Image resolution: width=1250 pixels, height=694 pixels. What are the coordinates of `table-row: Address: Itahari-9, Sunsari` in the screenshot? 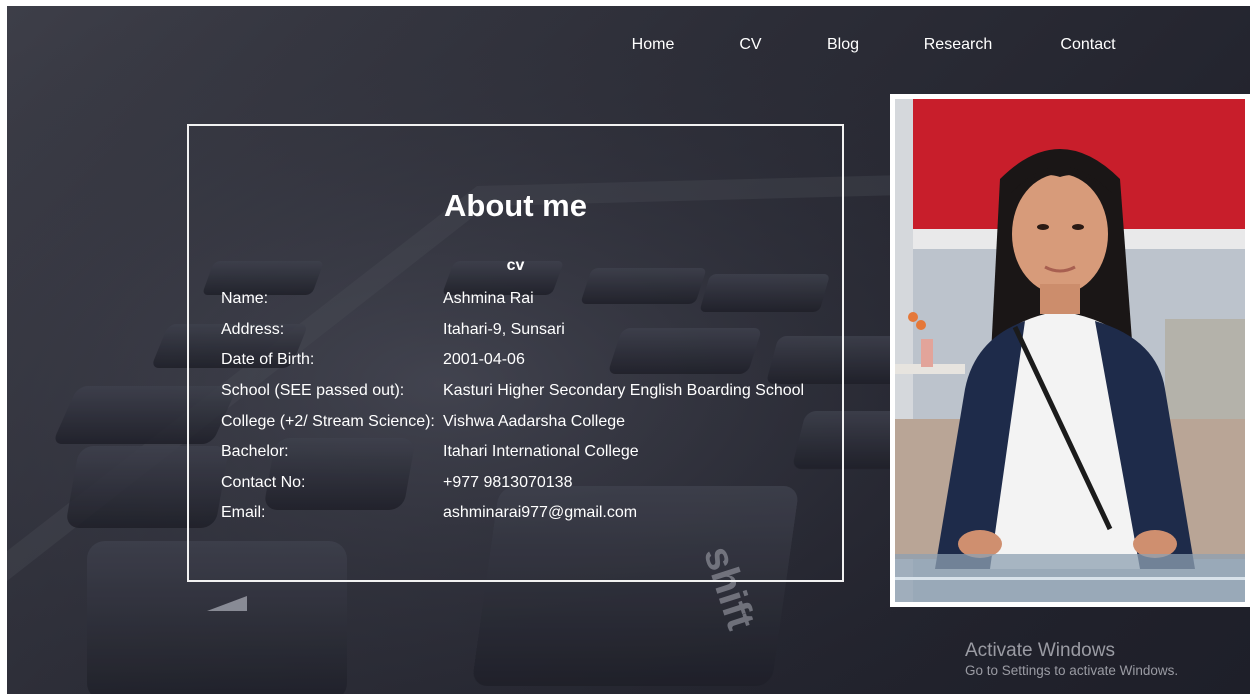 It's located at (512, 330).